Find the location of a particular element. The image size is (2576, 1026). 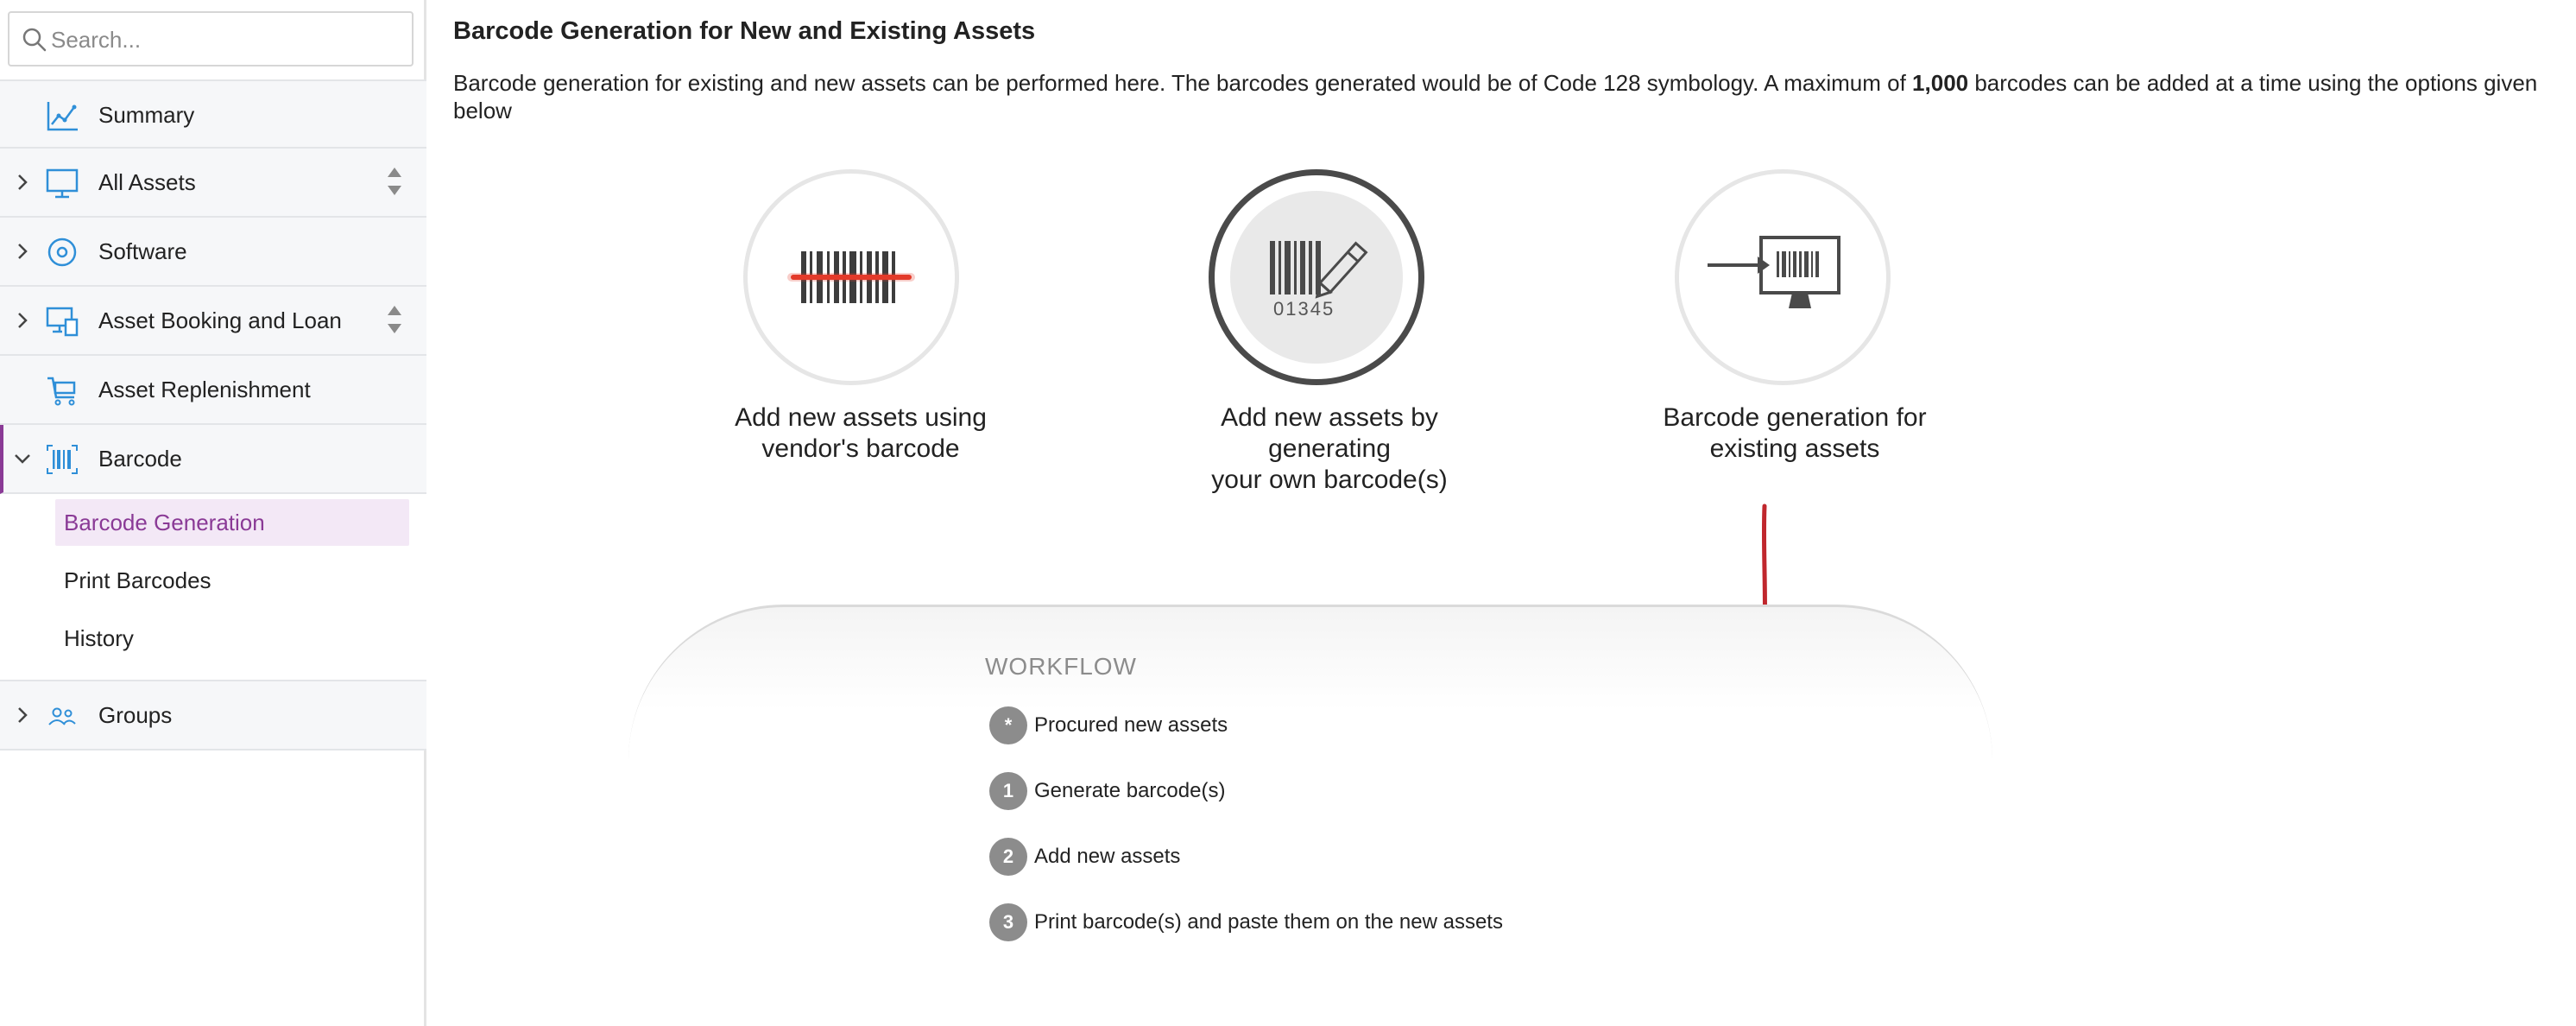

workflow-step-text: Generate barcode(s) is located at coordinates (1130, 791).